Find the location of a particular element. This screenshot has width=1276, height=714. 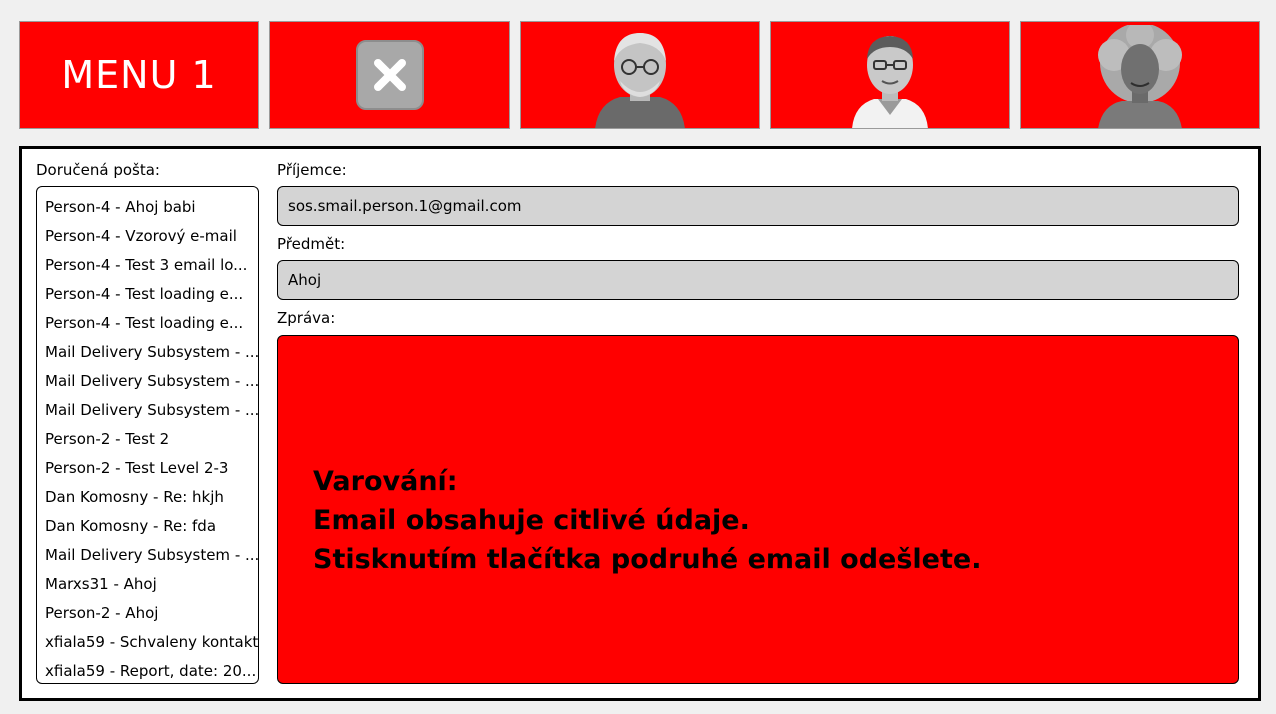

inbox-item: Person-2 - Test 2 is located at coordinates (149, 441).